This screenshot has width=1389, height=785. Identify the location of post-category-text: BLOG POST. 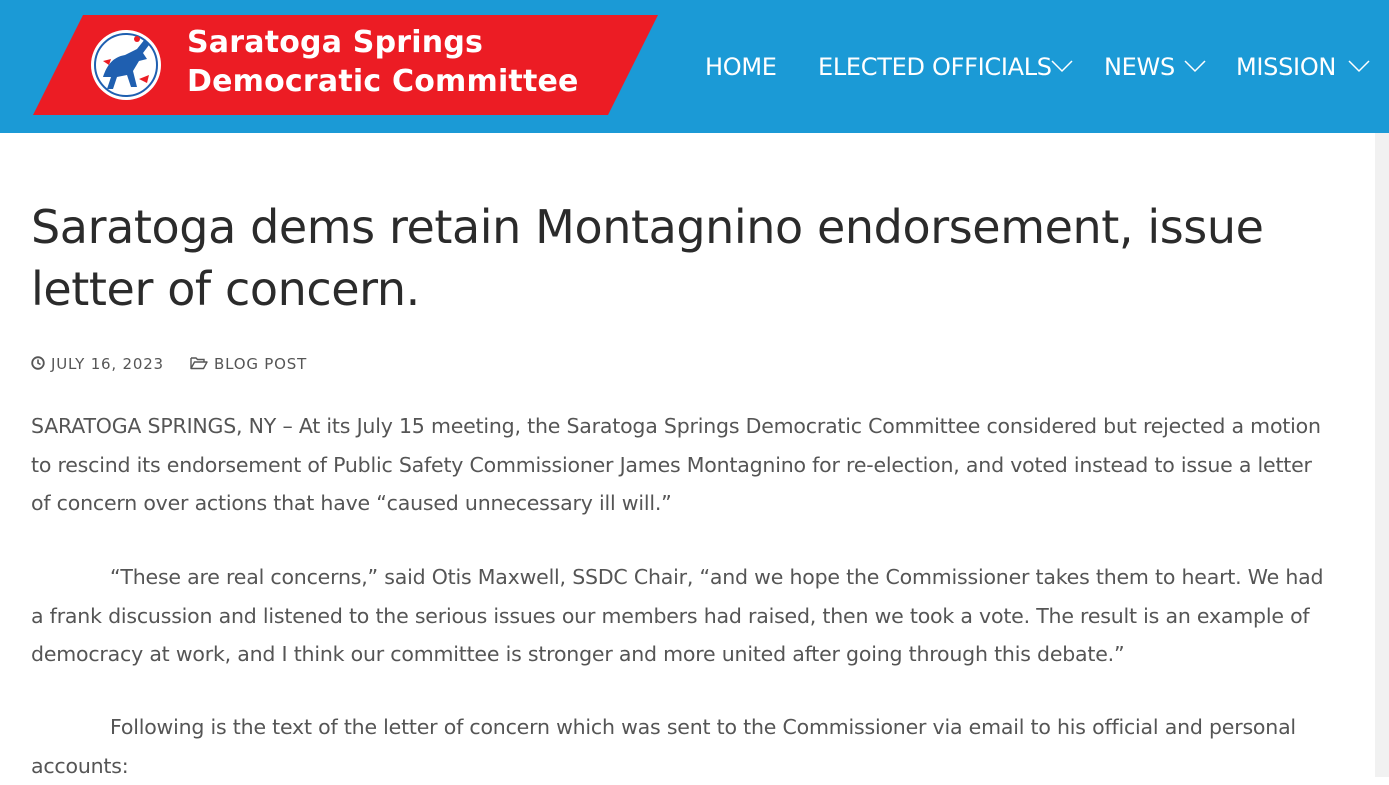
(261, 364).